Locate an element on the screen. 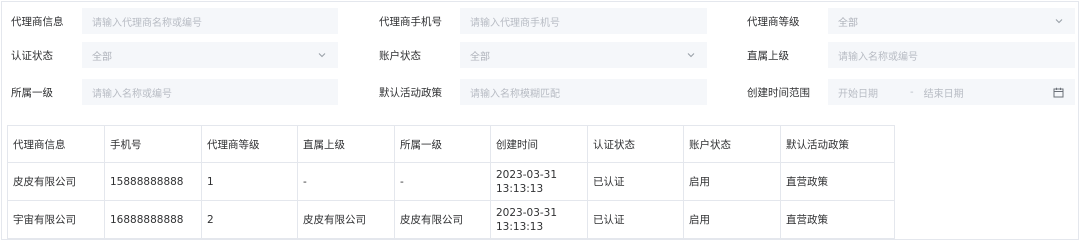 This screenshot has height=242, width=1080. end-date-placeholder: 结束日期 is located at coordinates (944, 92).